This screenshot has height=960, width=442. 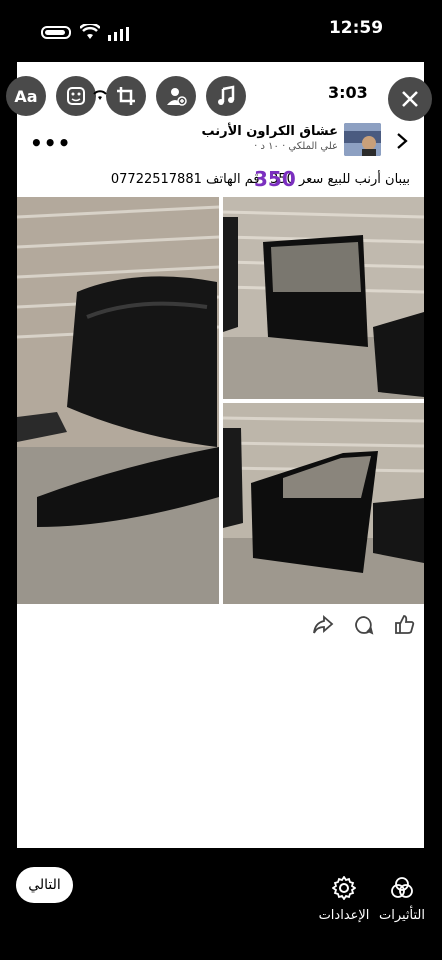 I want to click on text-tool-label: Aa, so click(x=26, y=96).